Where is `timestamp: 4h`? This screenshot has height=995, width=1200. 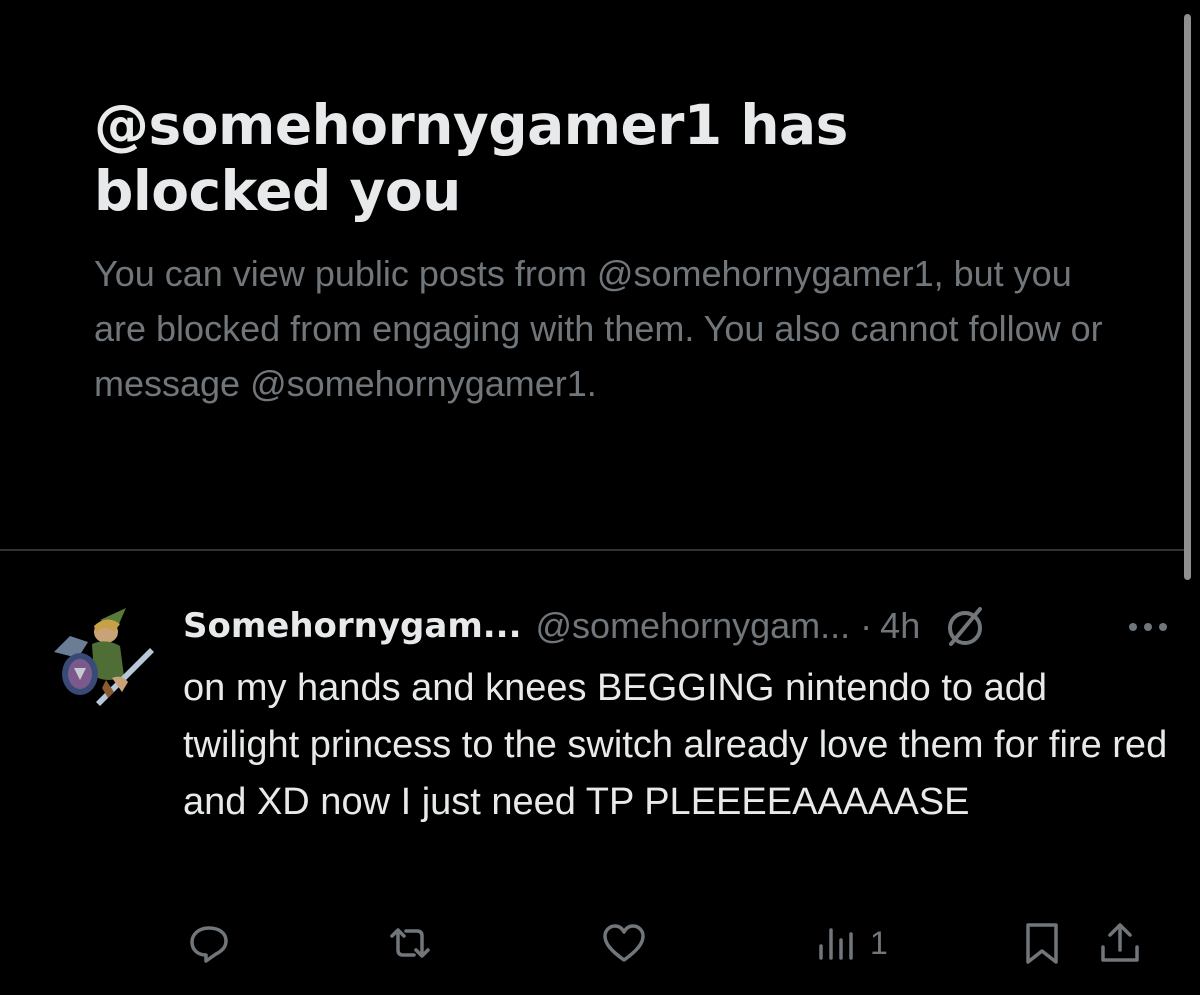 timestamp: 4h is located at coordinates (900, 626).